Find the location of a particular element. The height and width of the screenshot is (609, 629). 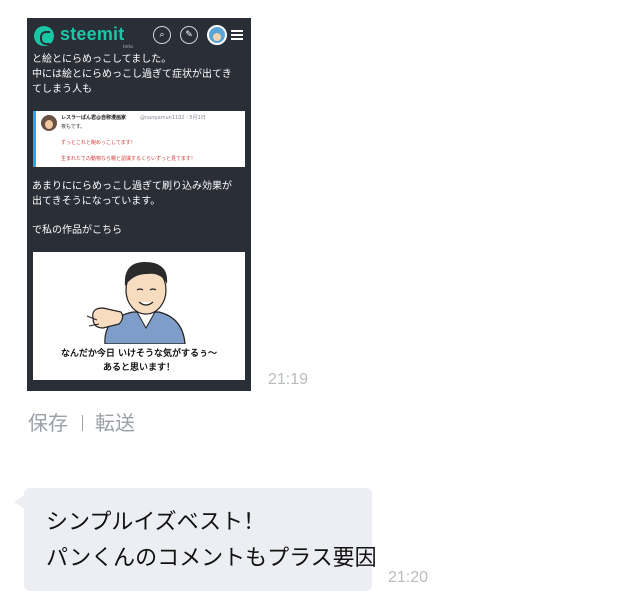

steemit-beta-label: beta is located at coordinates (128, 47).